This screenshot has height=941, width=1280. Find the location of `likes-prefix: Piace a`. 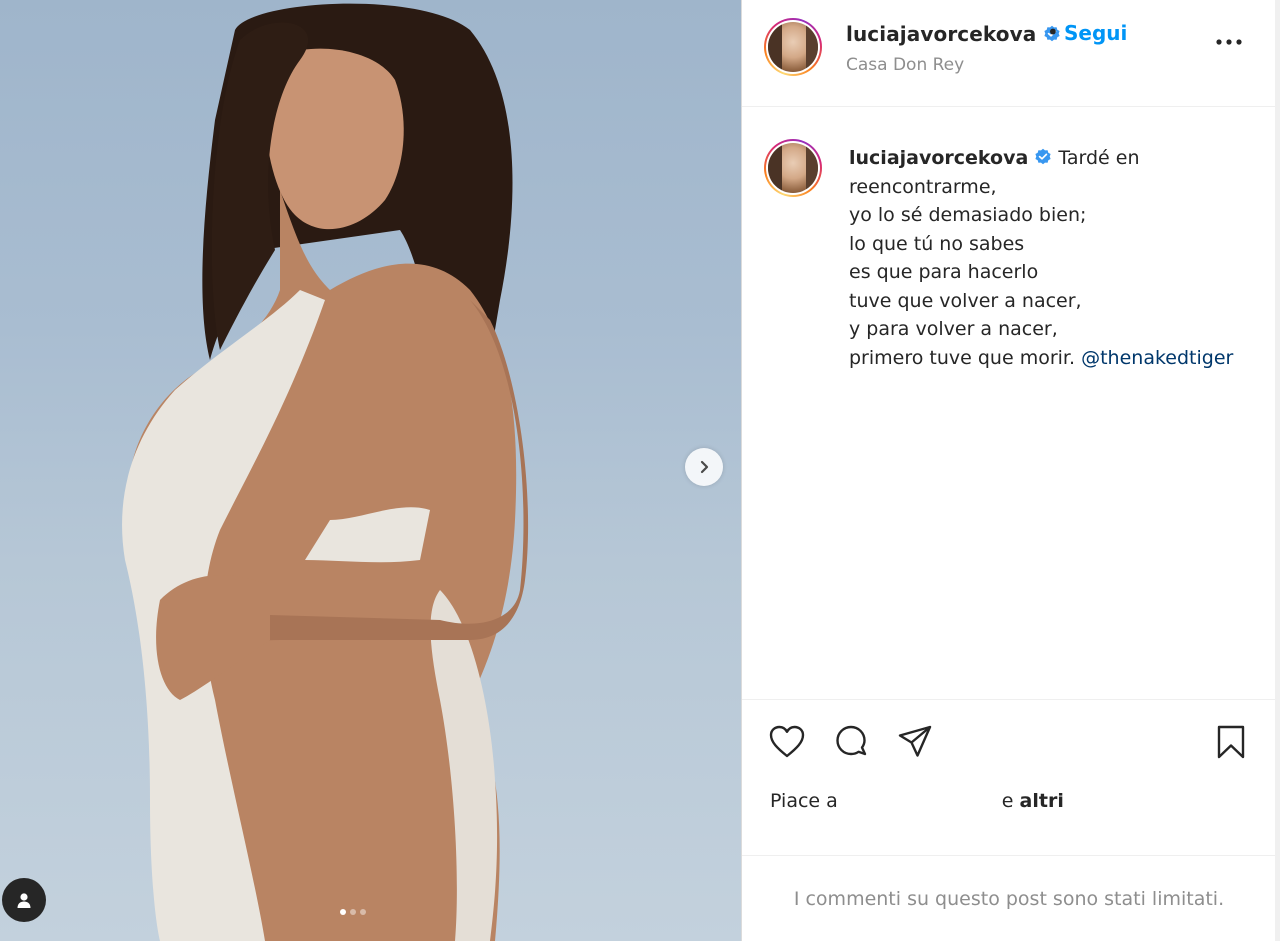

likes-prefix: Piace a is located at coordinates (804, 801).